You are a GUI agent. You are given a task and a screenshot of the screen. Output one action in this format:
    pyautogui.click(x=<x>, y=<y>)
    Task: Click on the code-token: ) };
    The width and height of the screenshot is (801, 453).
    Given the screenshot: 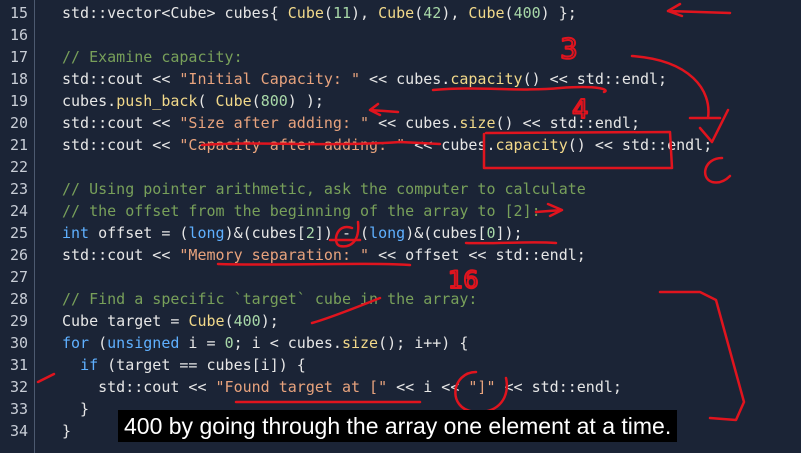 What is the action you would take?
    pyautogui.click(x=558, y=13)
    